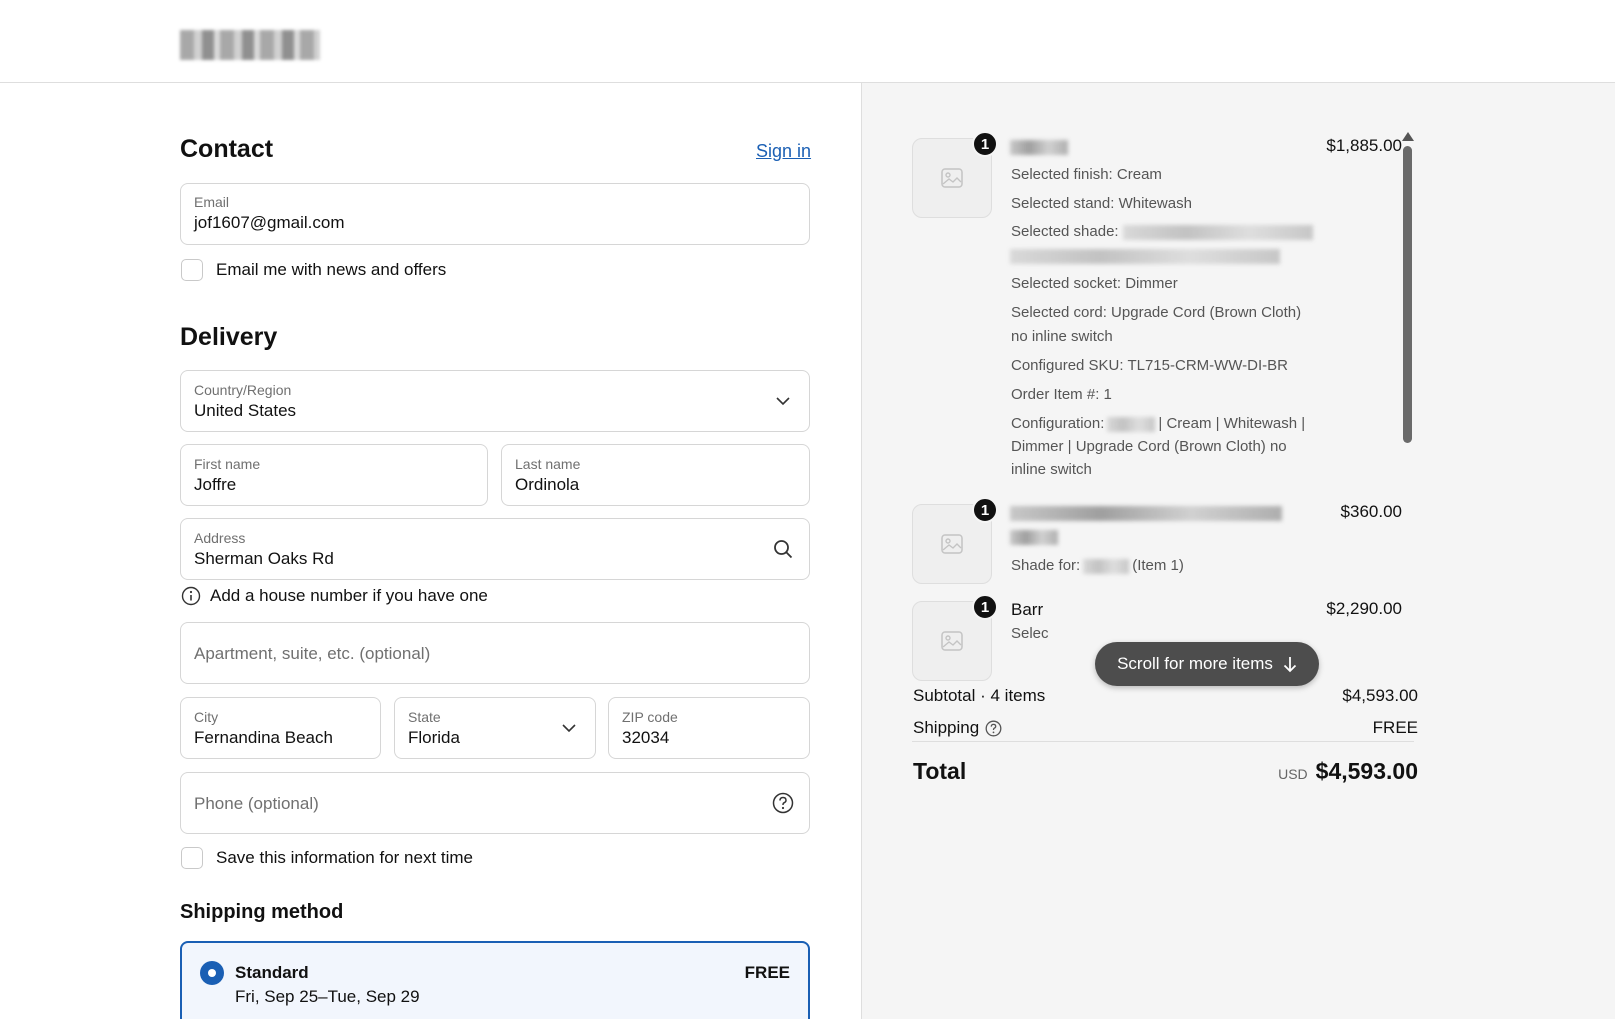  What do you see at coordinates (495, 401) in the screenshot?
I see `country-select: Country/Region United States` at bounding box center [495, 401].